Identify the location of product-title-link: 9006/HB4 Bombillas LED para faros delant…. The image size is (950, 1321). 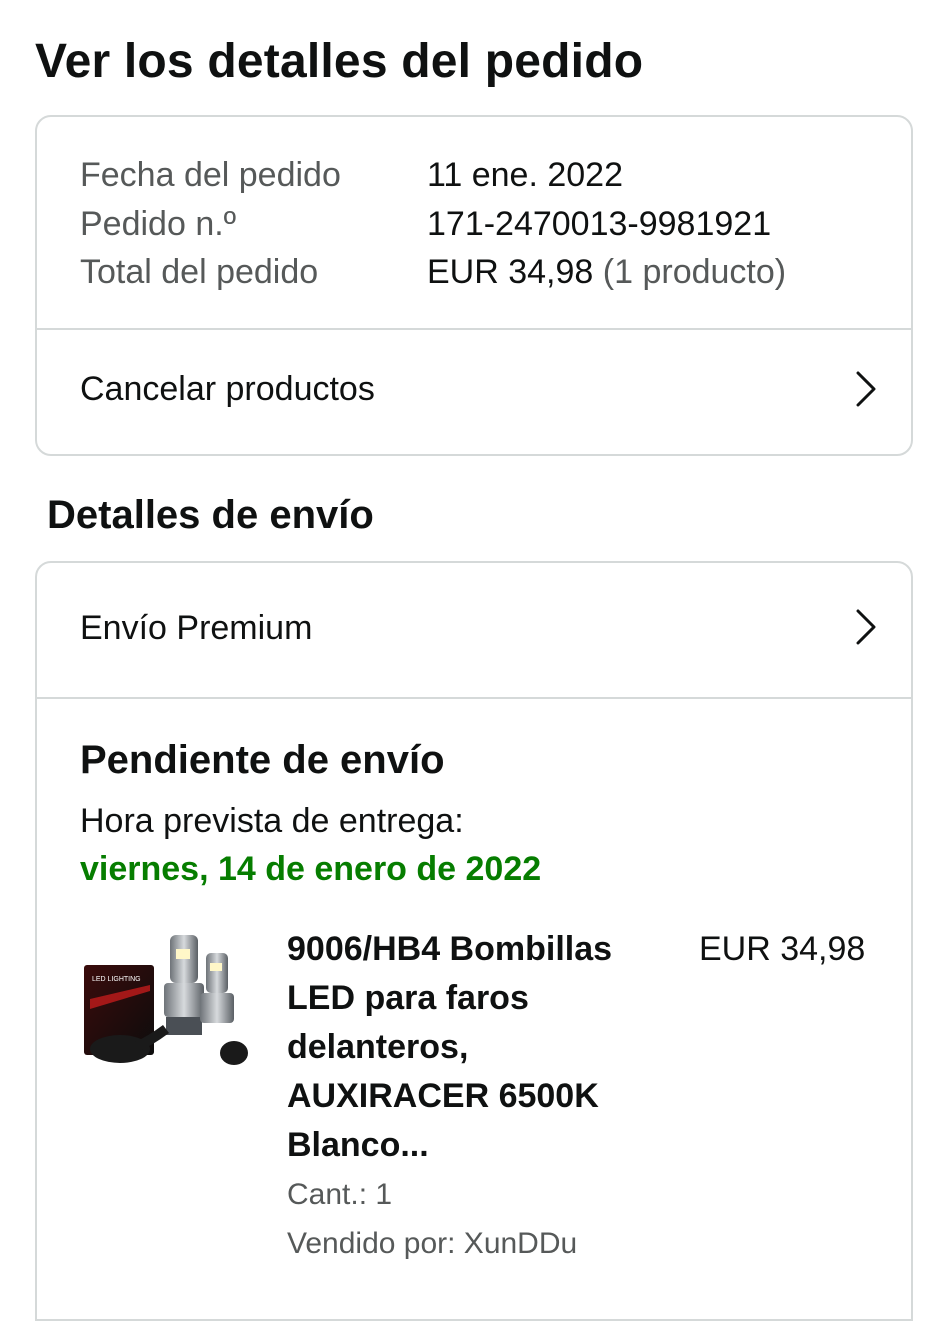
(477, 1047).